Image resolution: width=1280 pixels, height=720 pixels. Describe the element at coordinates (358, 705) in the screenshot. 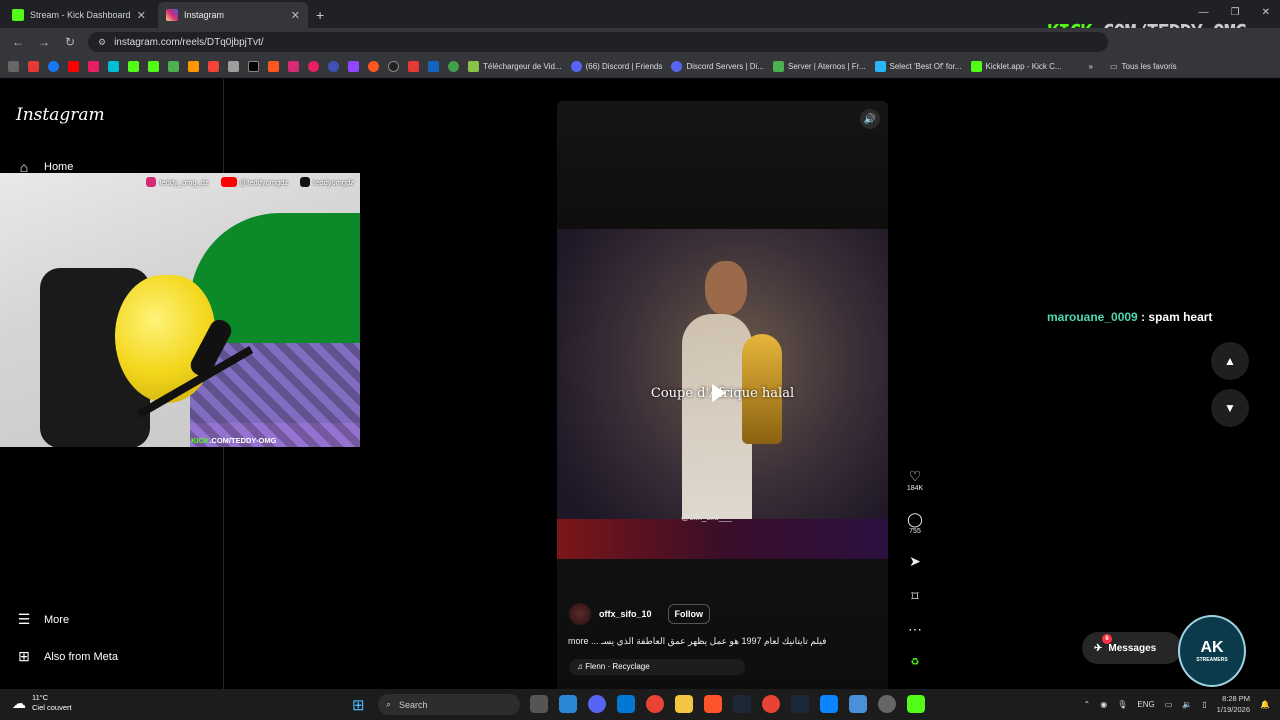

I see `windows-start-icon: ⊞` at that location.